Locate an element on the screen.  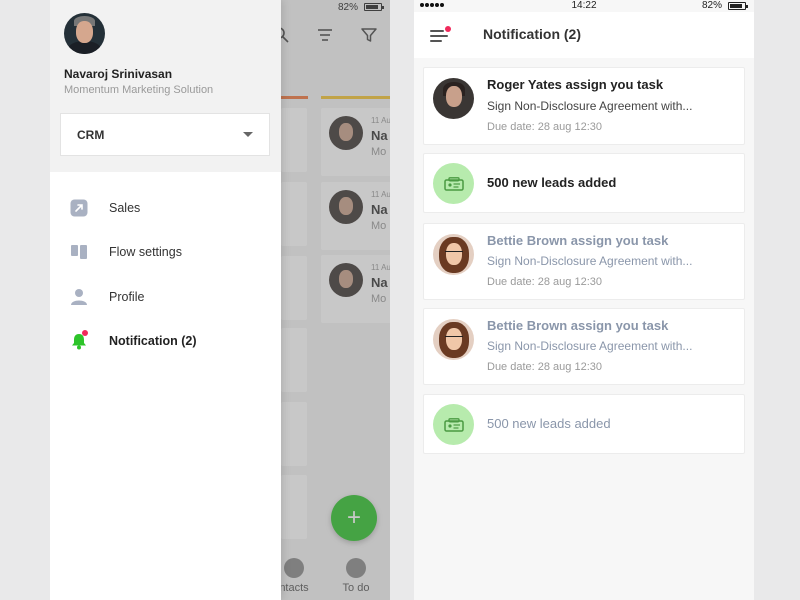
battery-icon is located at coordinates (738, 5).